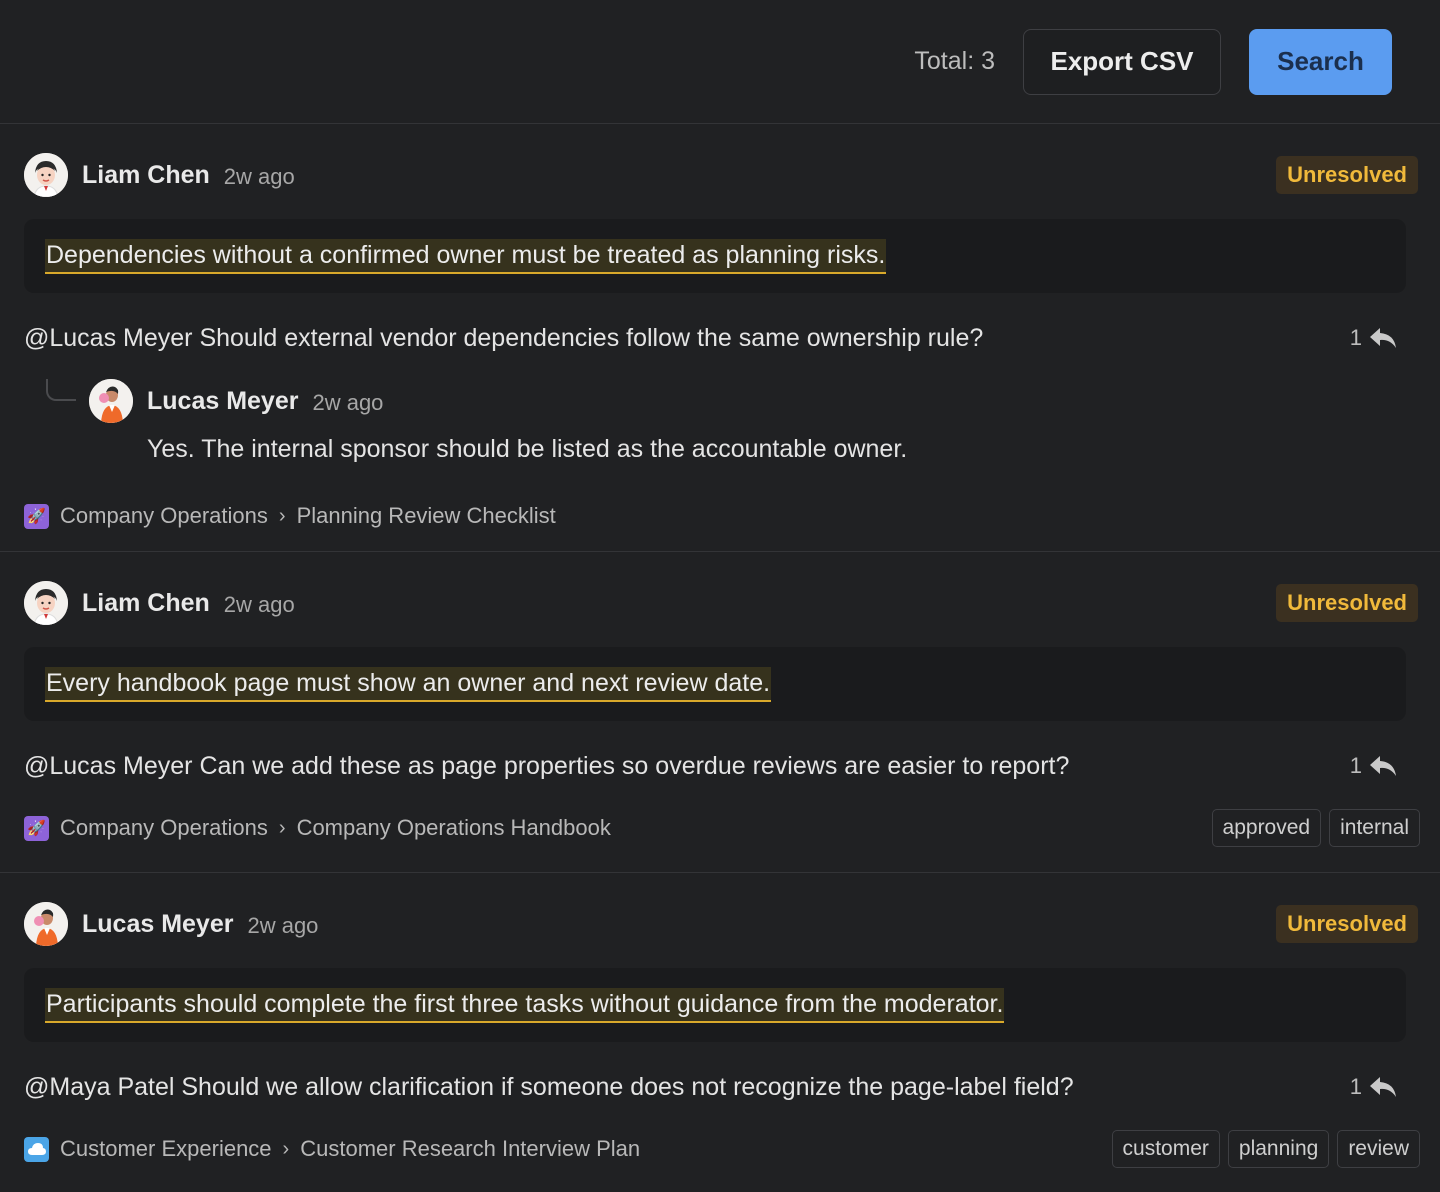 This screenshot has width=1440, height=1192. What do you see at coordinates (348, 402) in the screenshot?
I see `reply-time: 2w ago` at bounding box center [348, 402].